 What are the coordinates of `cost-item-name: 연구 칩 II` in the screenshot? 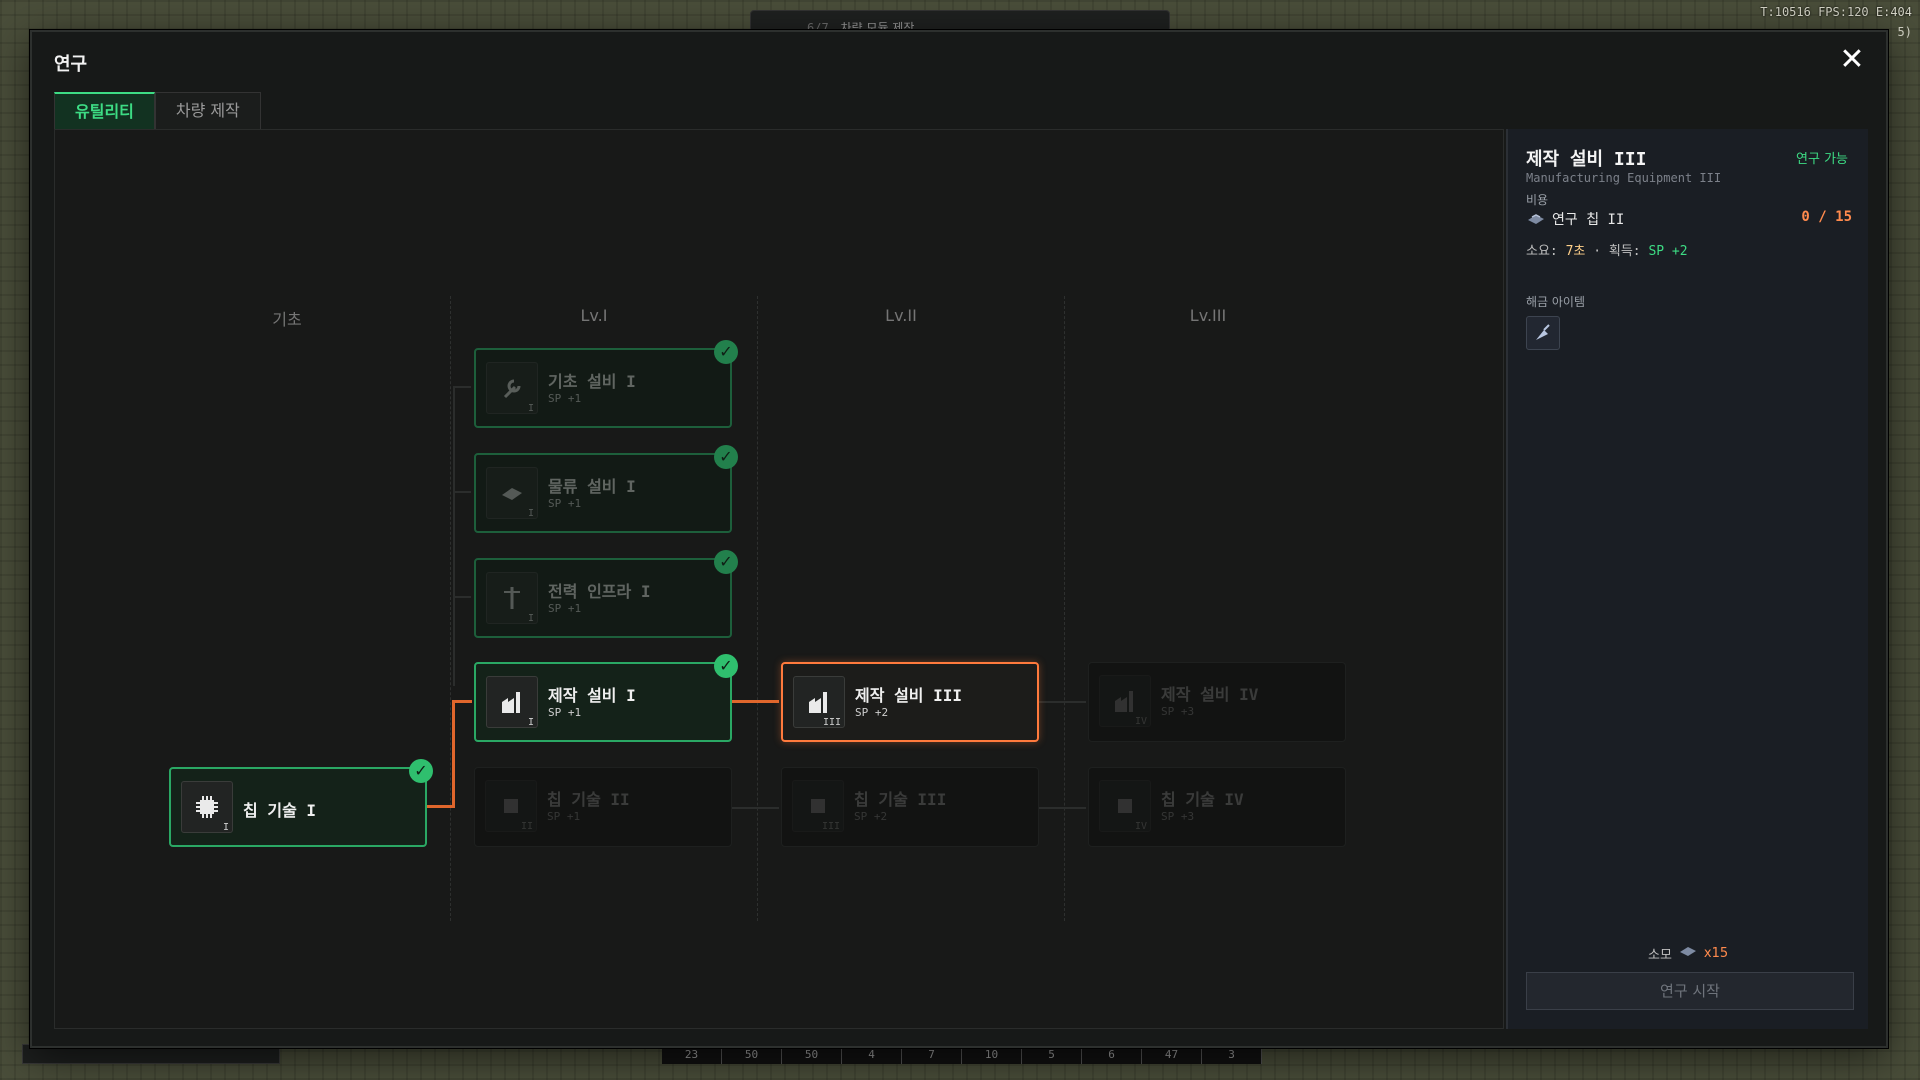 It's located at (1588, 220).